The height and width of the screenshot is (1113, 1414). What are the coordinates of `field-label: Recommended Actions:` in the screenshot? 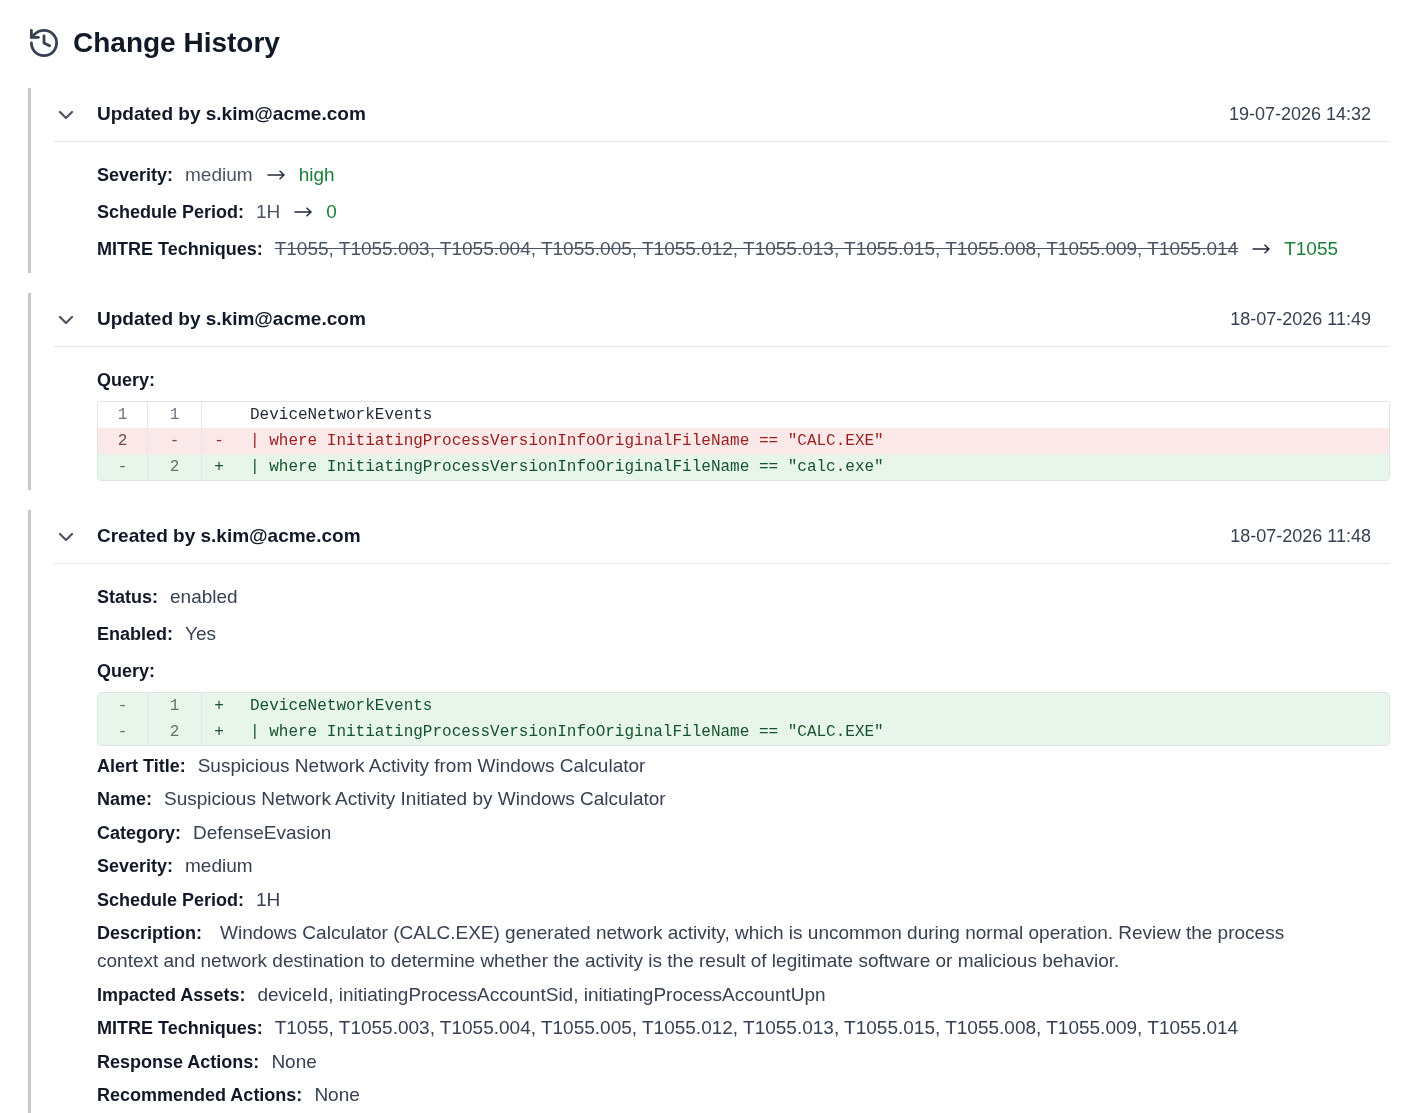 It's located at (200, 1096).